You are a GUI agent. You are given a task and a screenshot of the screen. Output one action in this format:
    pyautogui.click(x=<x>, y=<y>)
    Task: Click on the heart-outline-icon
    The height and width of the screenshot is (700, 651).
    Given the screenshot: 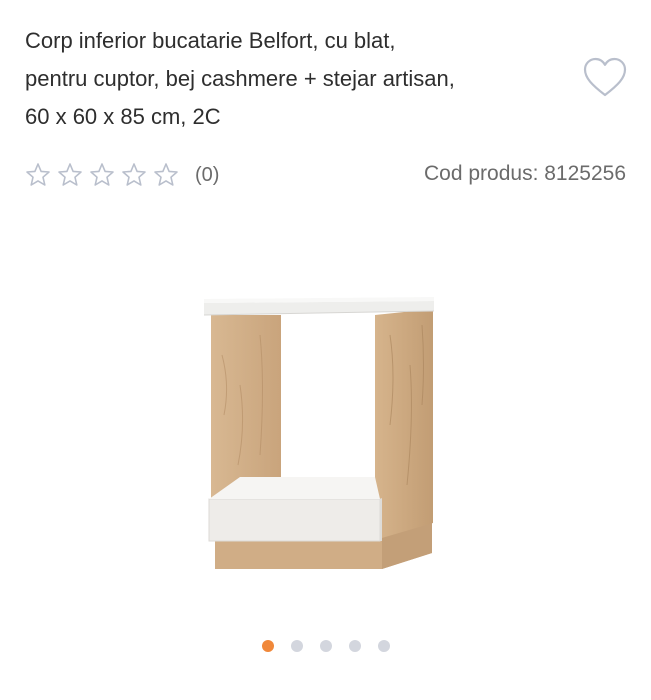 What is the action you would take?
    pyautogui.click(x=605, y=77)
    